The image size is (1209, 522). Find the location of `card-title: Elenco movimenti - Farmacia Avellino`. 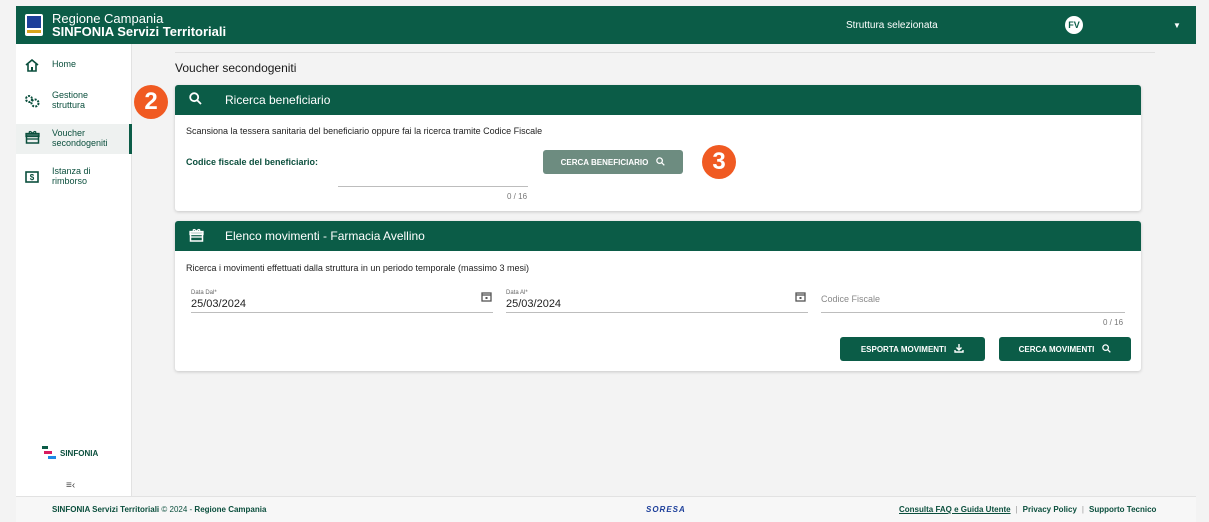

card-title: Elenco movimenti - Farmacia Avellino is located at coordinates (325, 236).